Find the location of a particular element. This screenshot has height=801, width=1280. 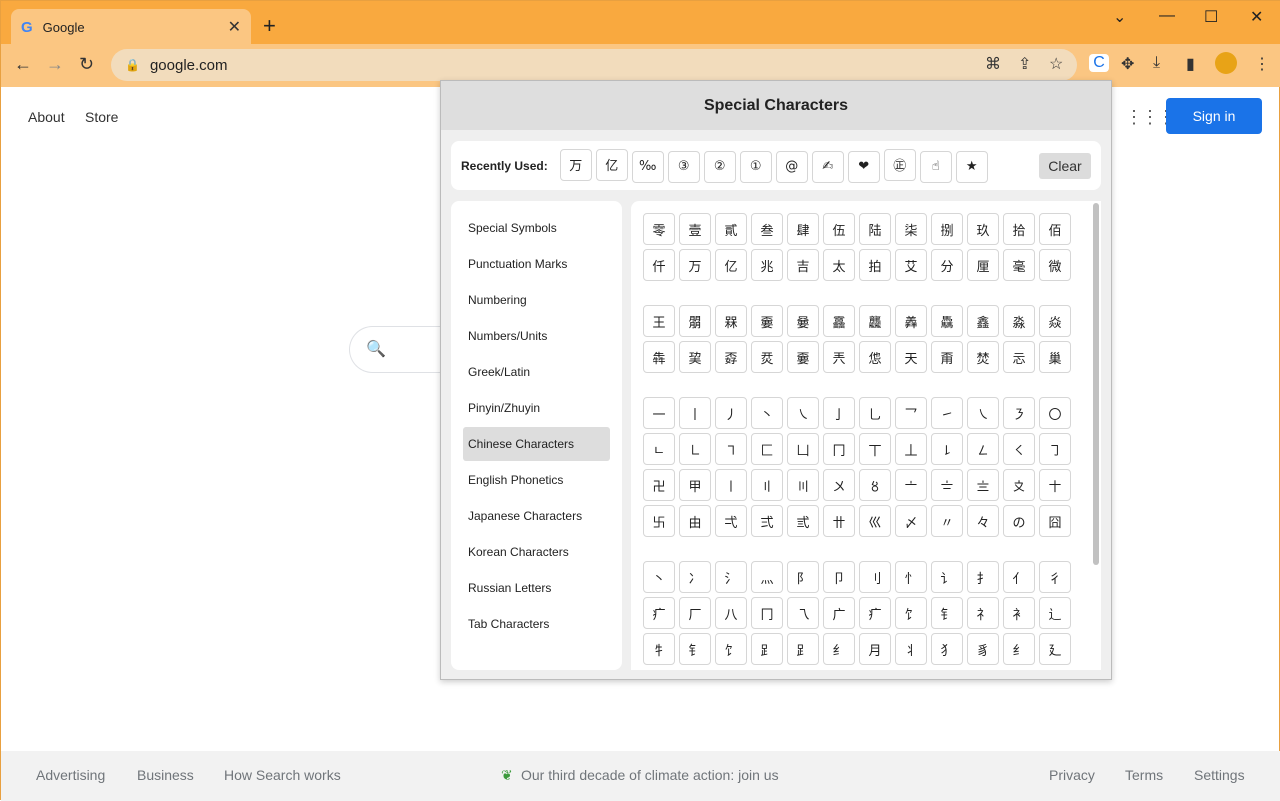

about-link: About is located at coordinates (46, 117).